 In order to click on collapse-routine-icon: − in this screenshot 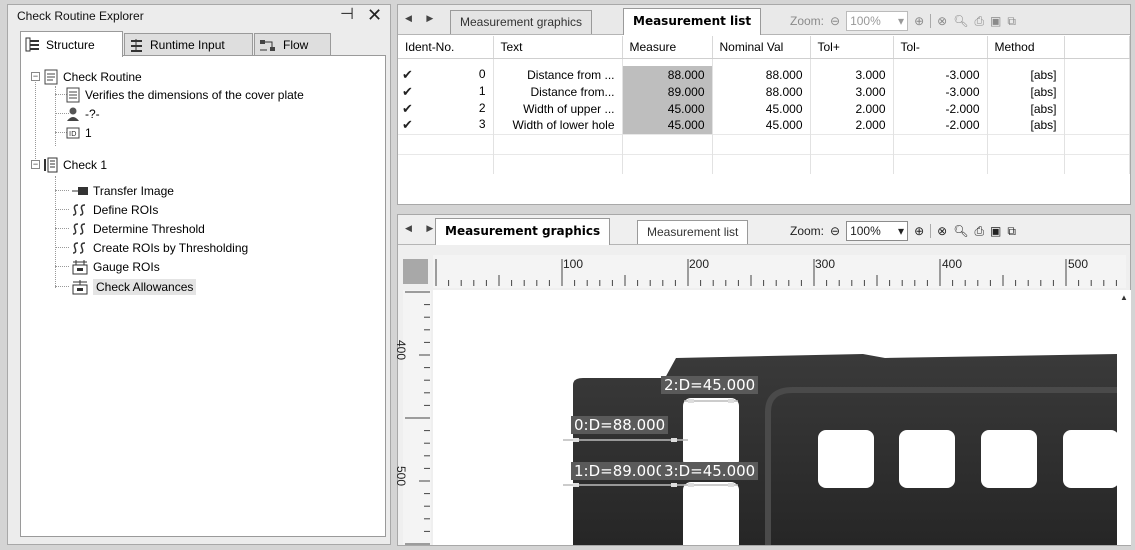, I will do `click(35, 76)`.